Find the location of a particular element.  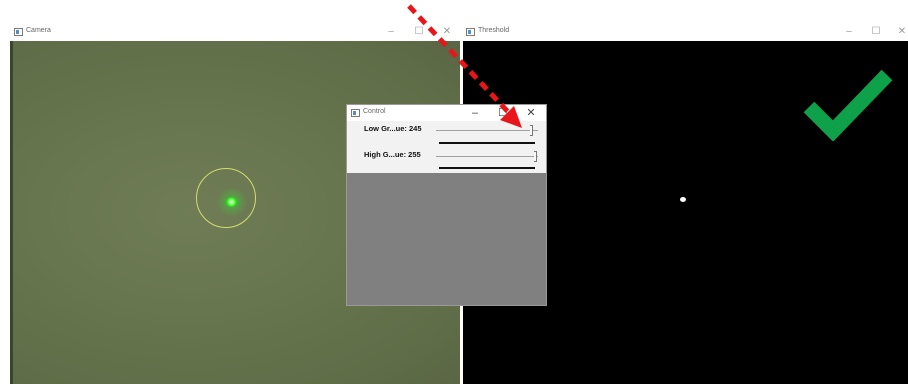

detection-circle is located at coordinates (226, 198).